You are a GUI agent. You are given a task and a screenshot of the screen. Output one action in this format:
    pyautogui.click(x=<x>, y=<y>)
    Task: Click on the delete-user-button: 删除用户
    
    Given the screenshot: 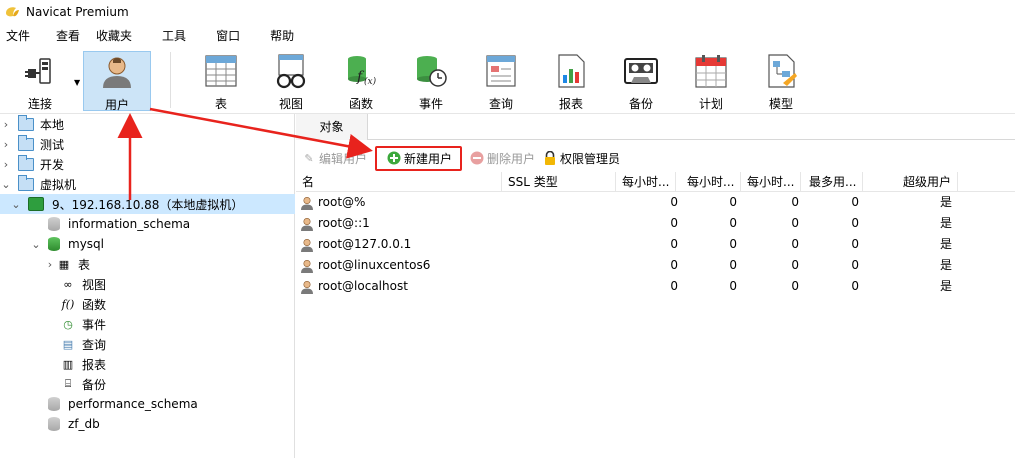 What is the action you would take?
    pyautogui.click(x=502, y=158)
    